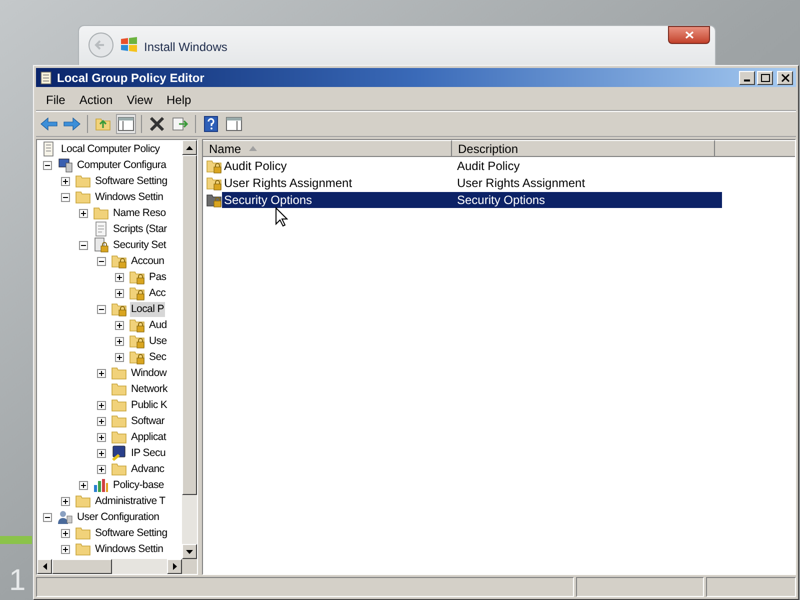 The image size is (800, 600). I want to click on tree-item: Use, so click(158, 341).